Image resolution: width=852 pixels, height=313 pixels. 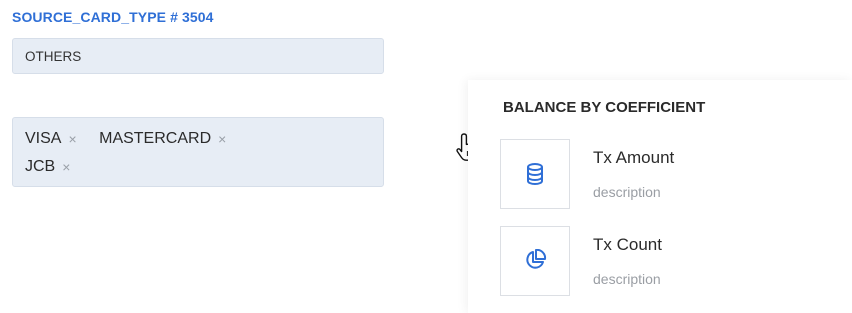 What do you see at coordinates (40, 166) in the screenshot?
I see `tag-label: JCB` at bounding box center [40, 166].